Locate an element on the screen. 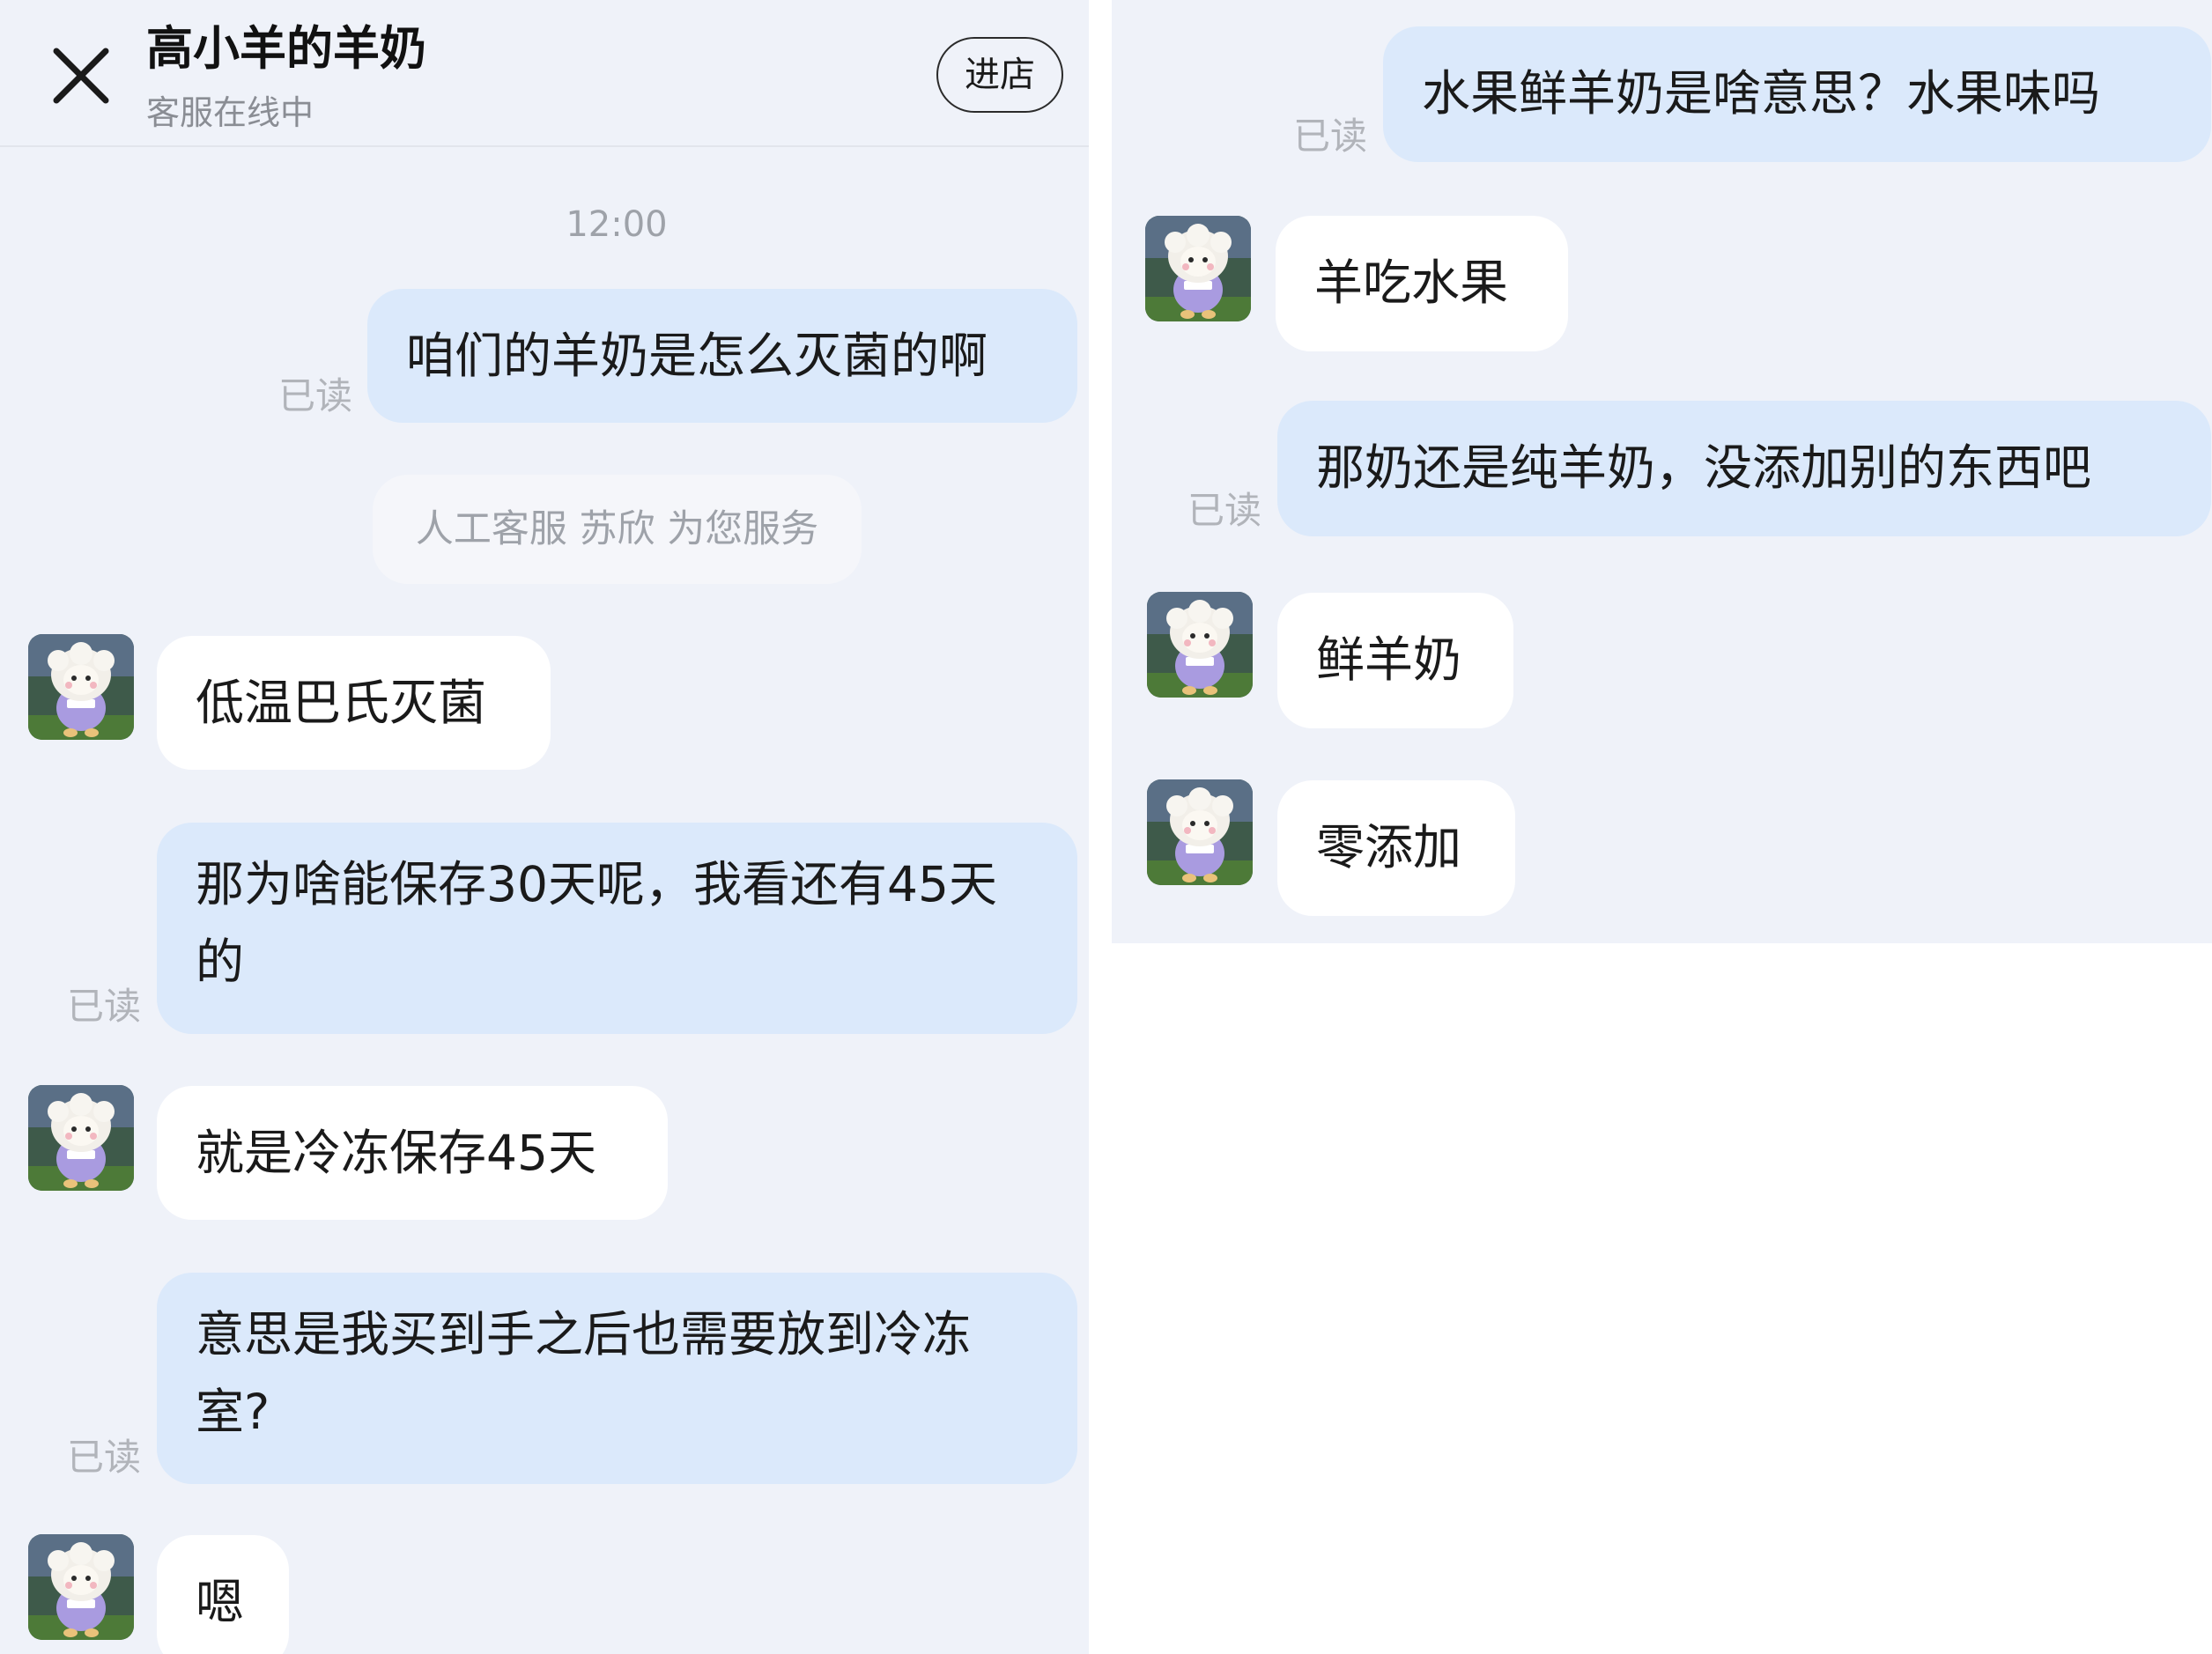 This screenshot has height=1654, width=2212. close-icon is located at coordinates (81, 75).